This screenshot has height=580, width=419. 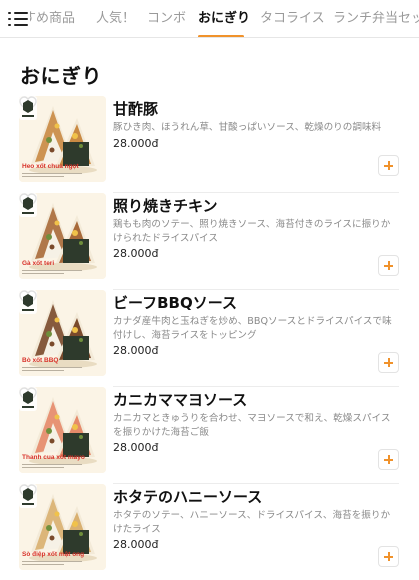 I want to click on product-caption: Heo xốt chua ngọt, so click(x=50, y=166).